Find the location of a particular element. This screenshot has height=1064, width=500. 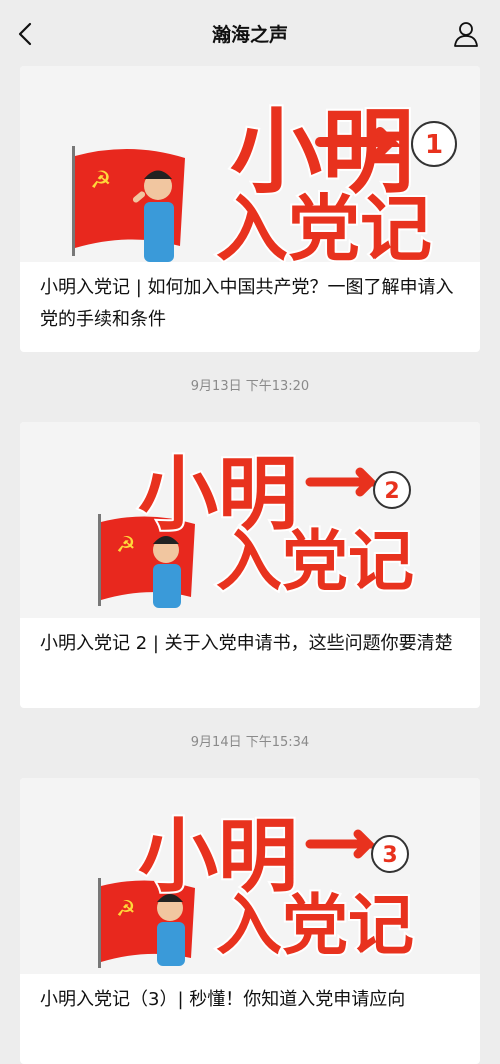

page-title: 瀚海之声 is located at coordinates (249, 34).